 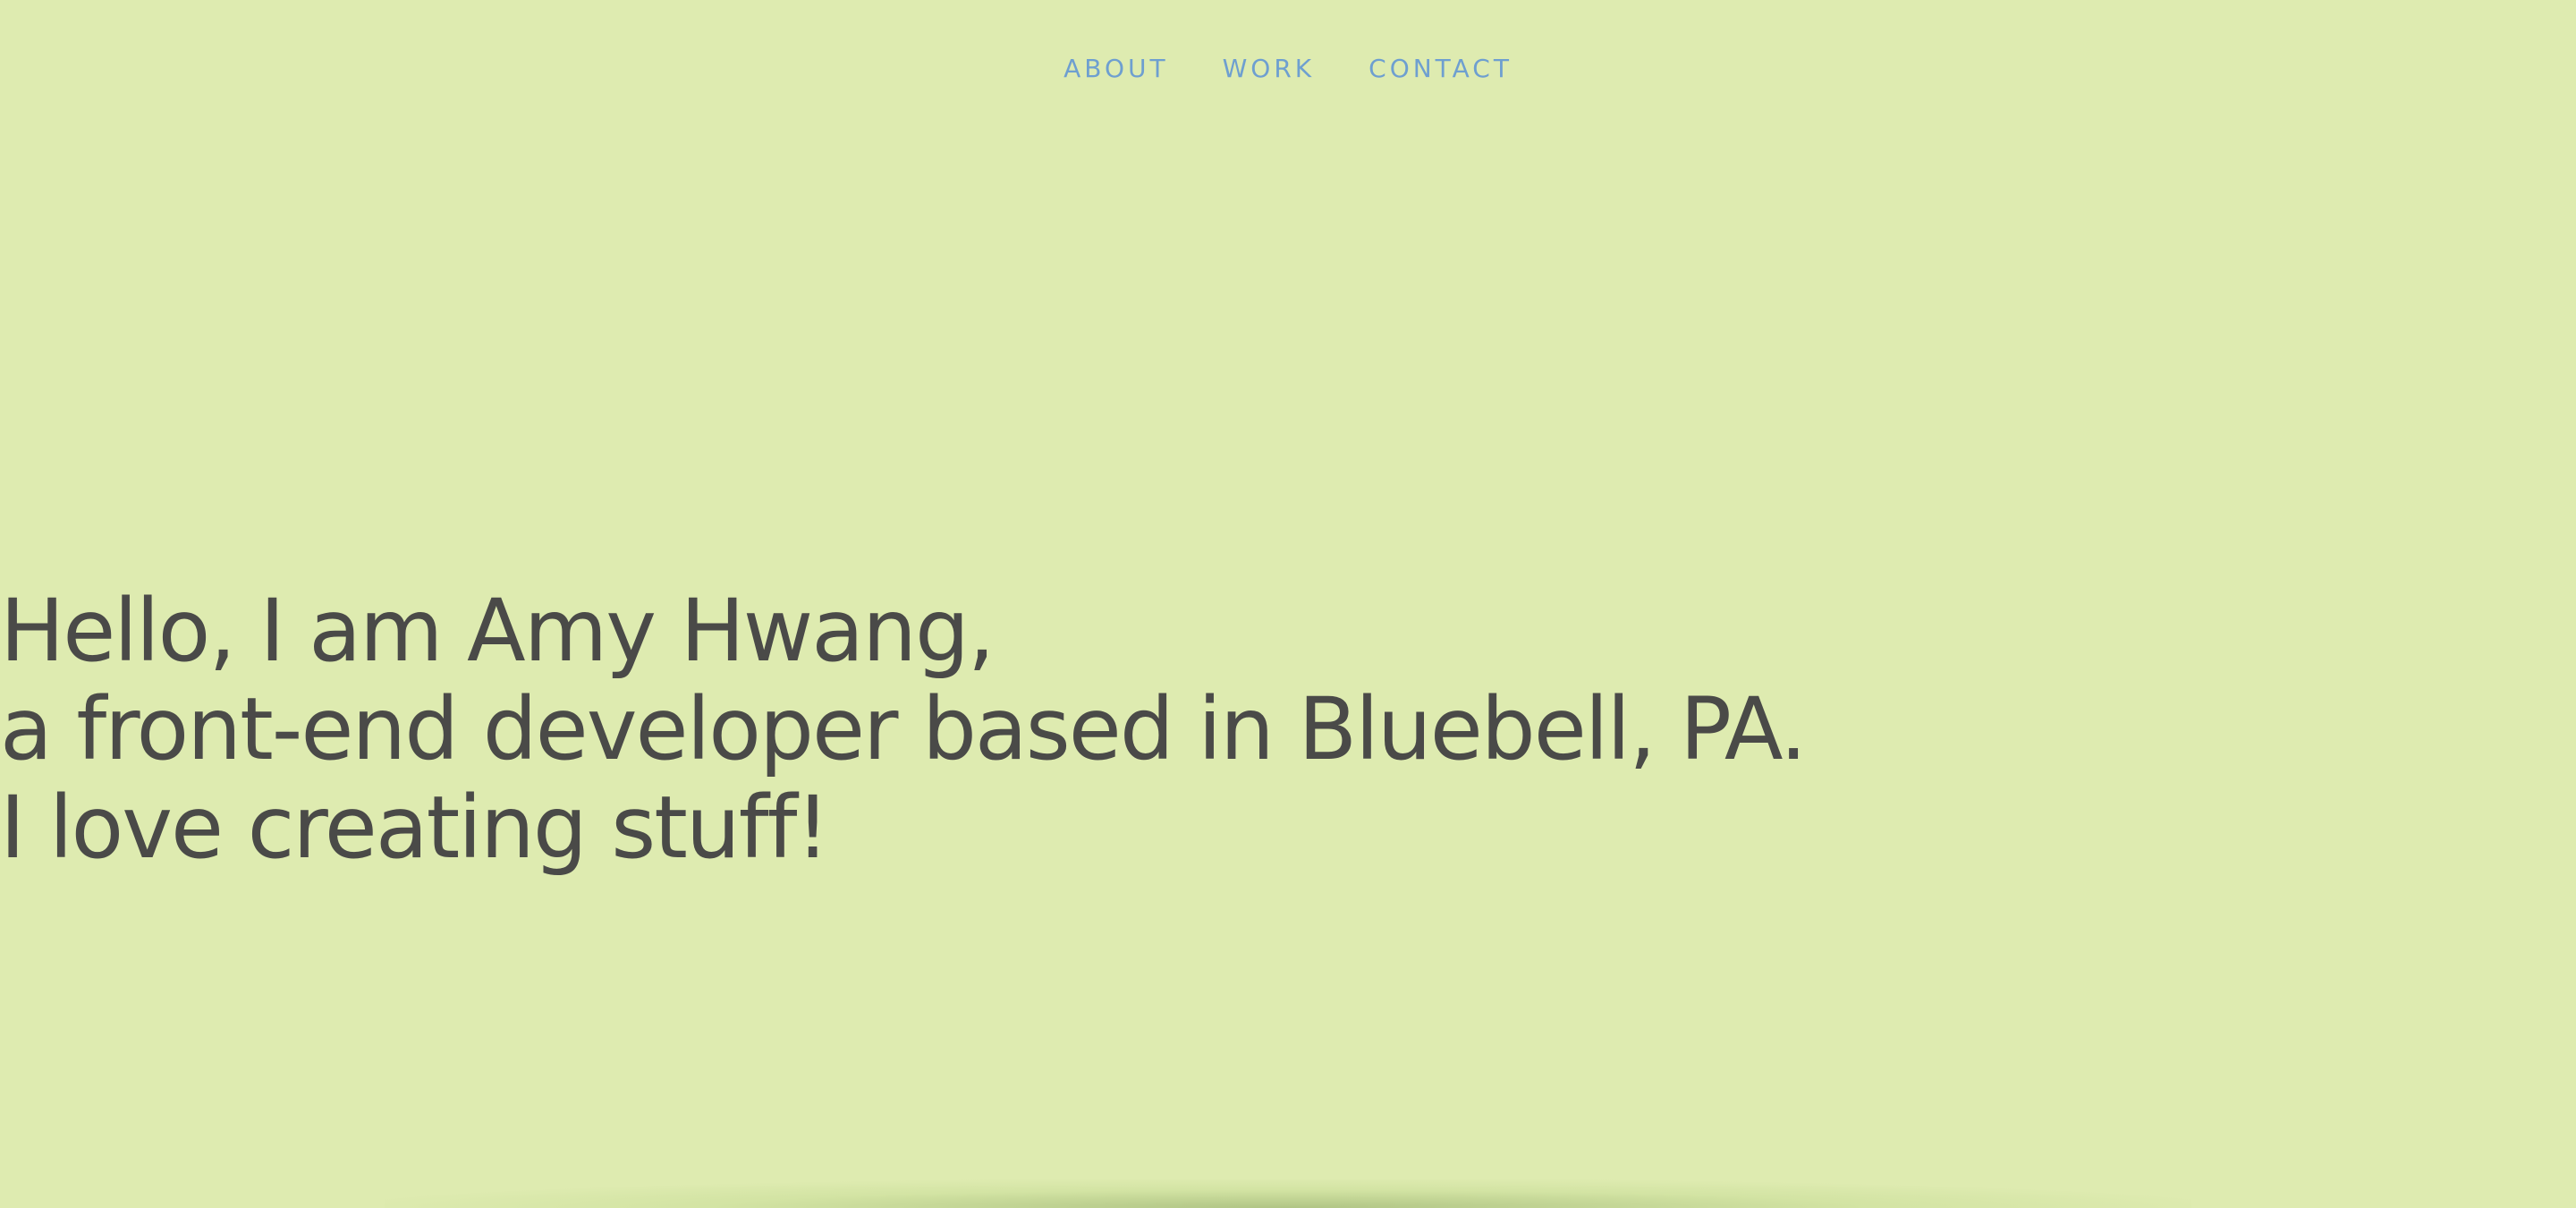 I want to click on hero-line-tagline: I love creating stuff!, so click(x=415, y=828).